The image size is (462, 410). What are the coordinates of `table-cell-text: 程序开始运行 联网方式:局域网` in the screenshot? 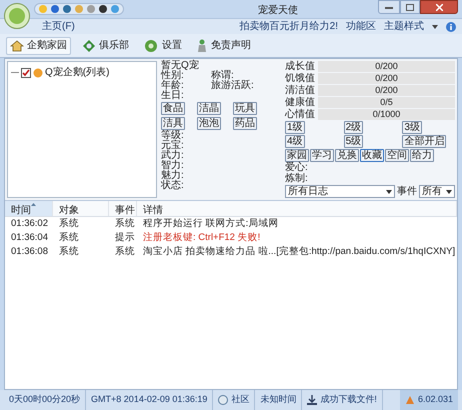 It's located at (211, 223).